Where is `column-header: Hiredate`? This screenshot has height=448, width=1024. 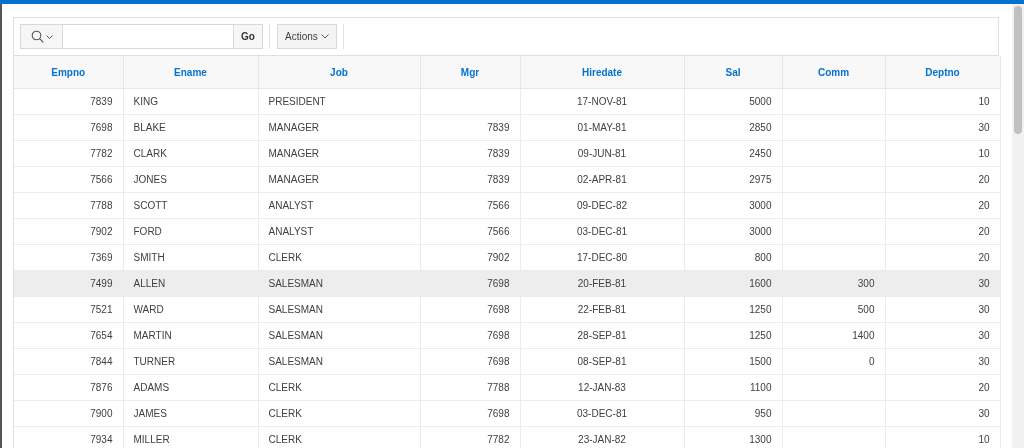 column-header: Hiredate is located at coordinates (602, 72).